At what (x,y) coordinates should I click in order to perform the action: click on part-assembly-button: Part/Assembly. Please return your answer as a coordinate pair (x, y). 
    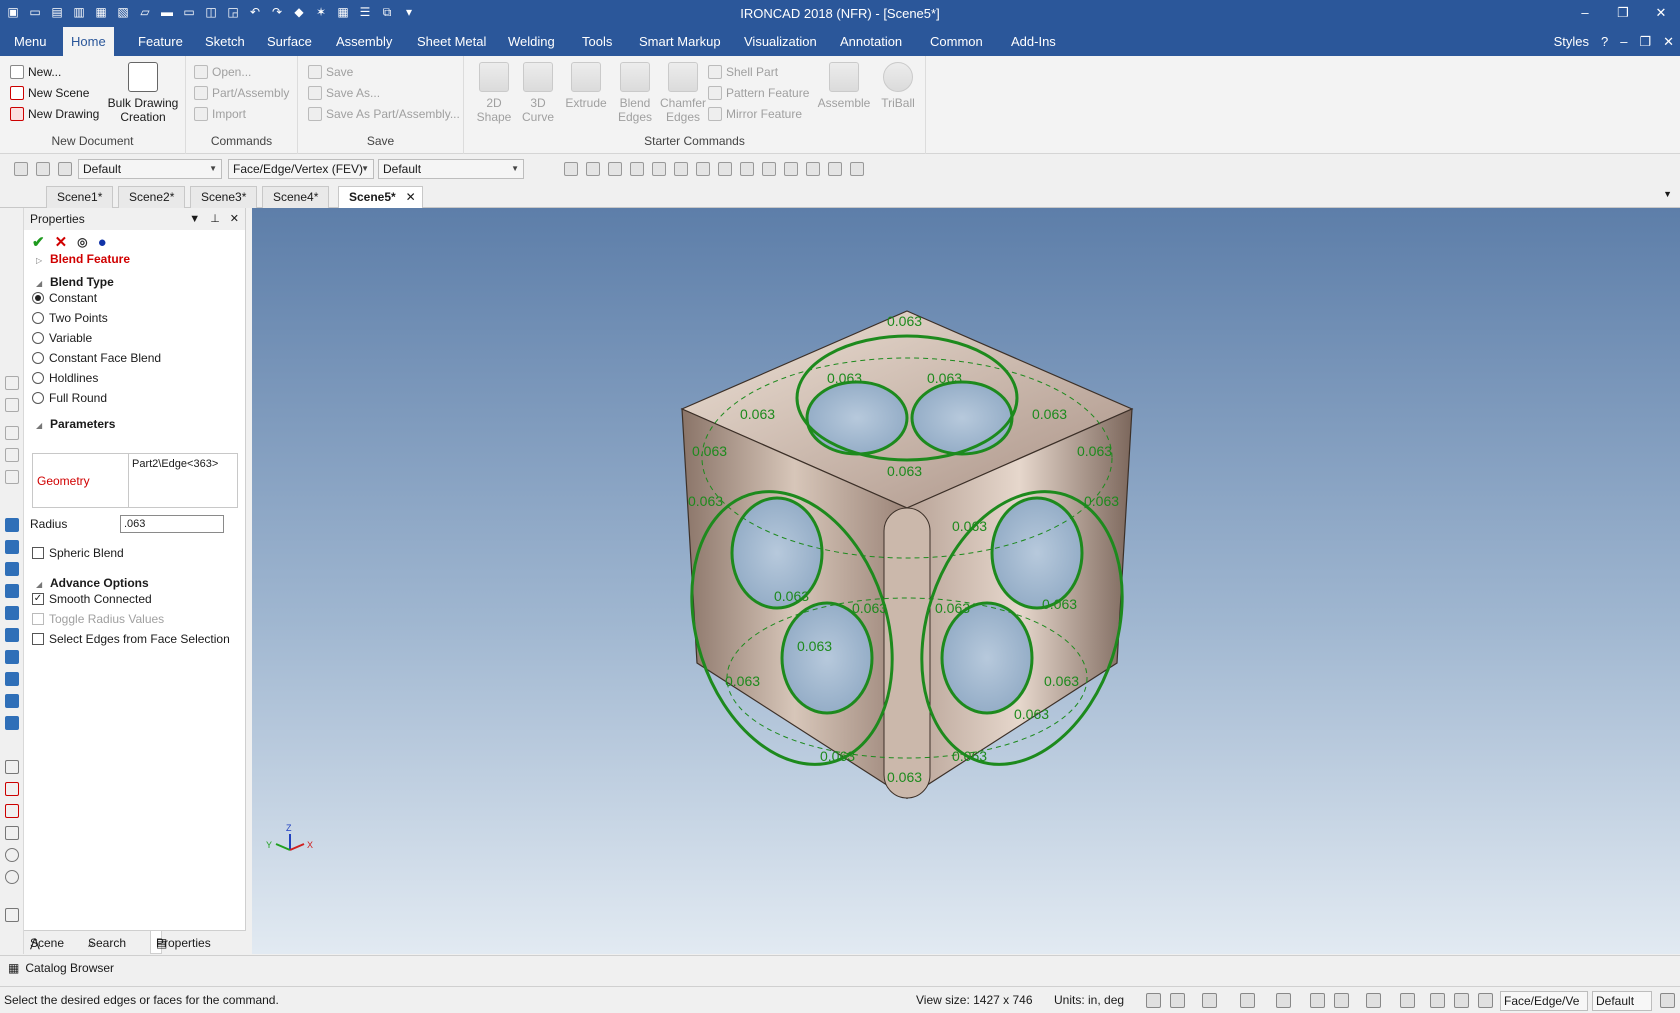
    Looking at the image, I should click on (241, 93).